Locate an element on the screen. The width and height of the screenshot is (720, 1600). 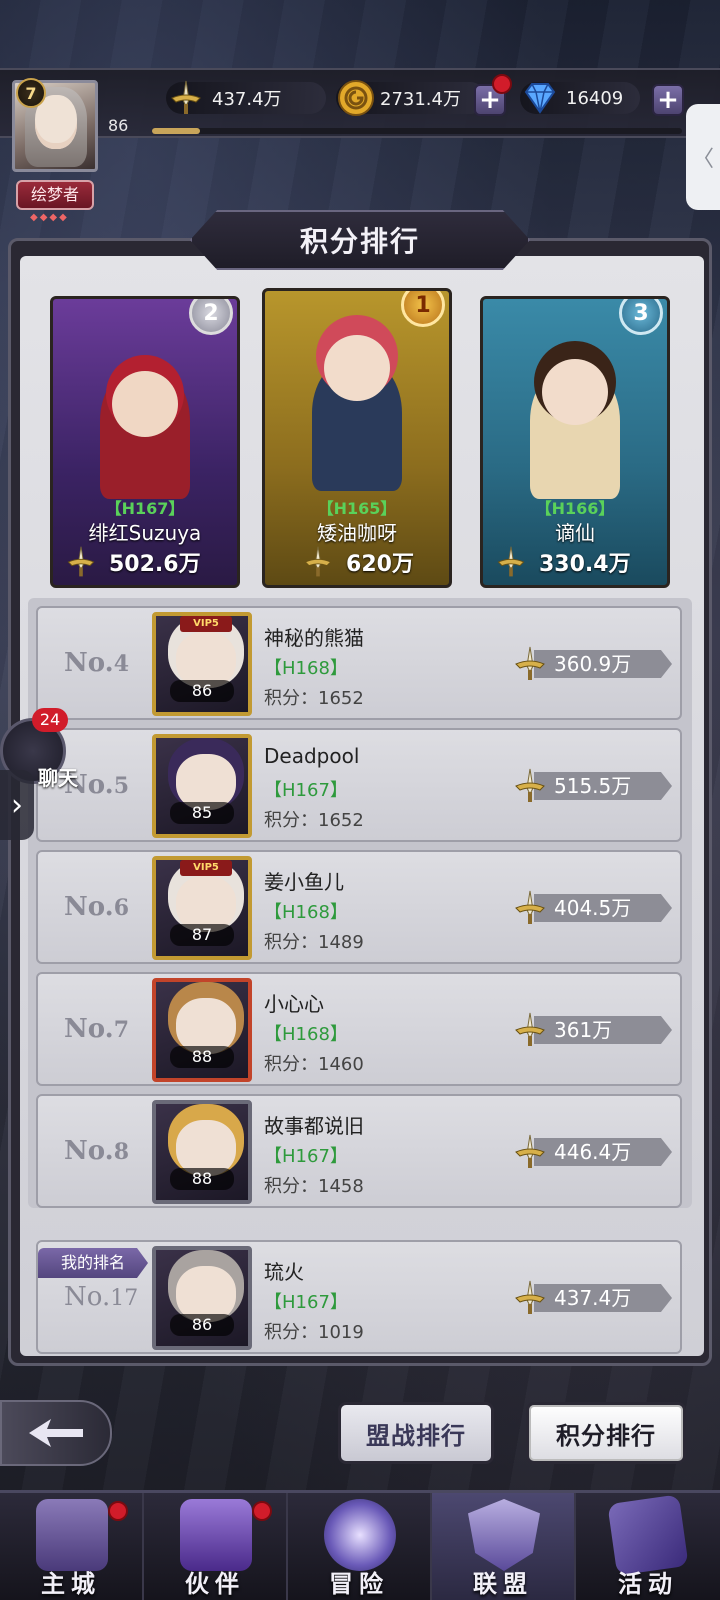
player-power: 361万 is located at coordinates (591, 1029).